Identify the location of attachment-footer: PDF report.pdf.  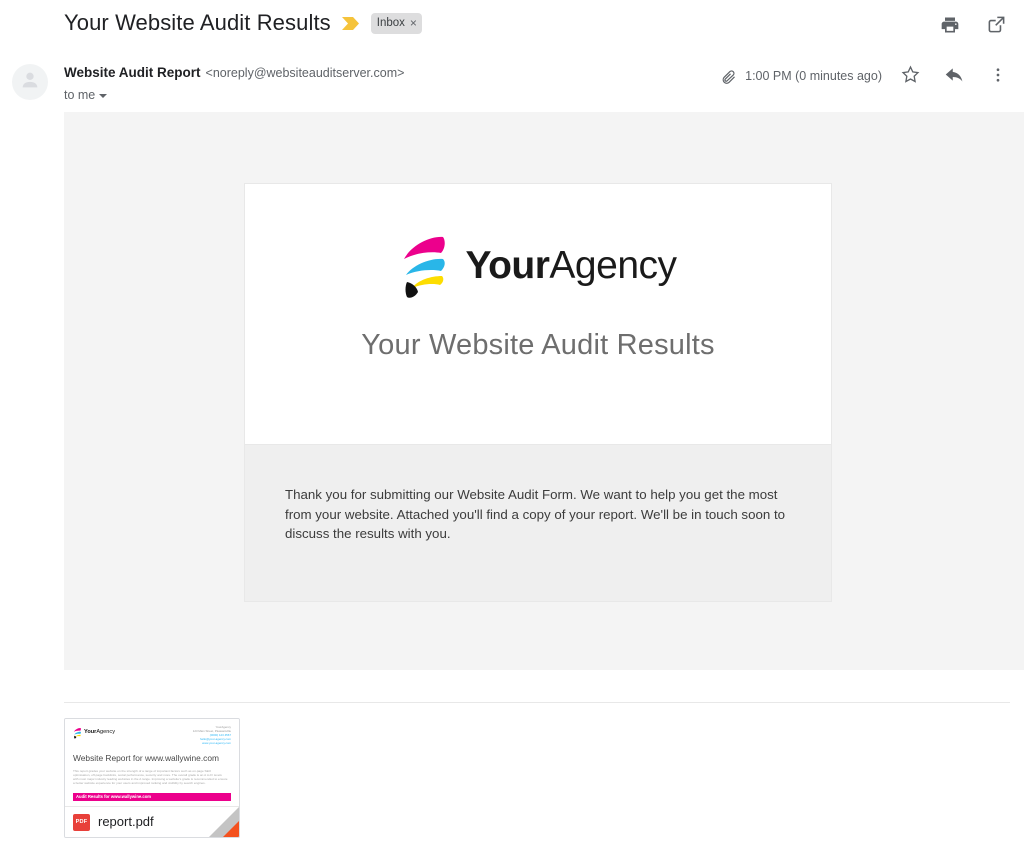
(152, 822).